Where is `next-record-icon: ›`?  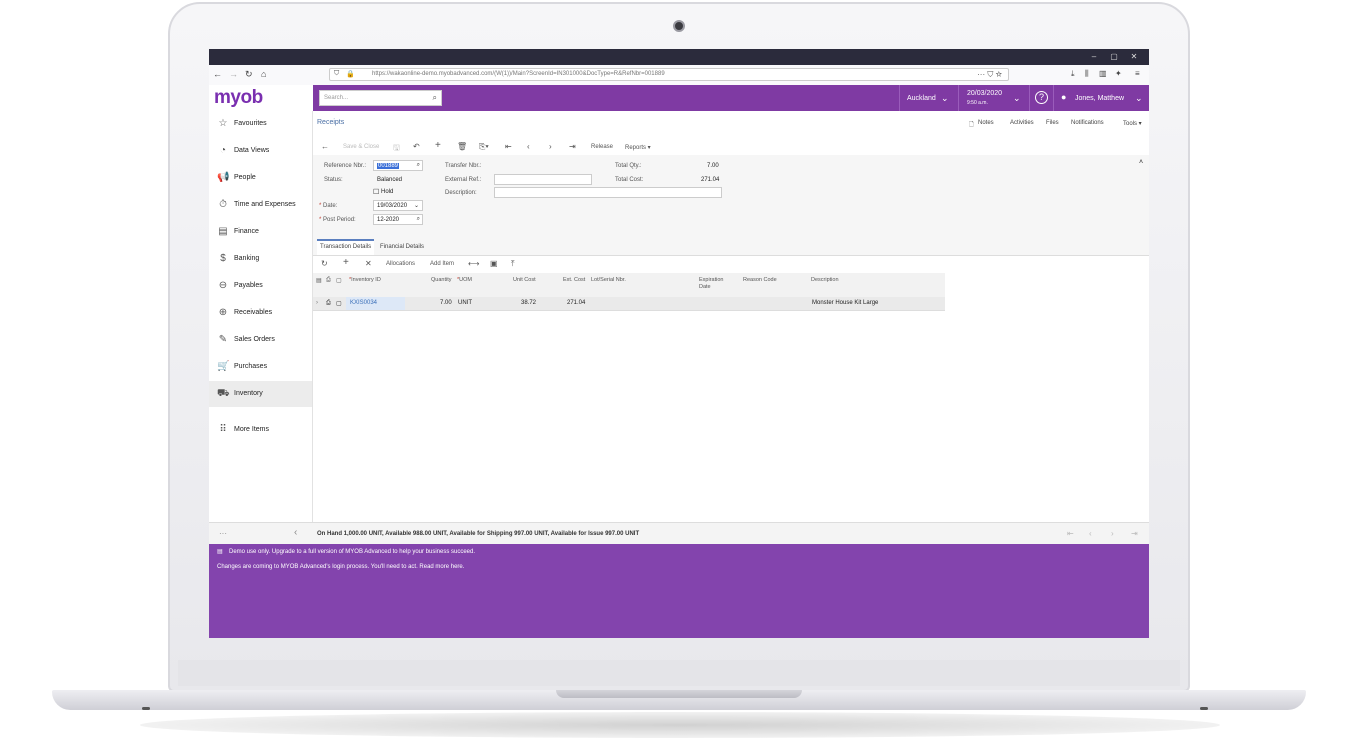 next-record-icon: › is located at coordinates (550, 146).